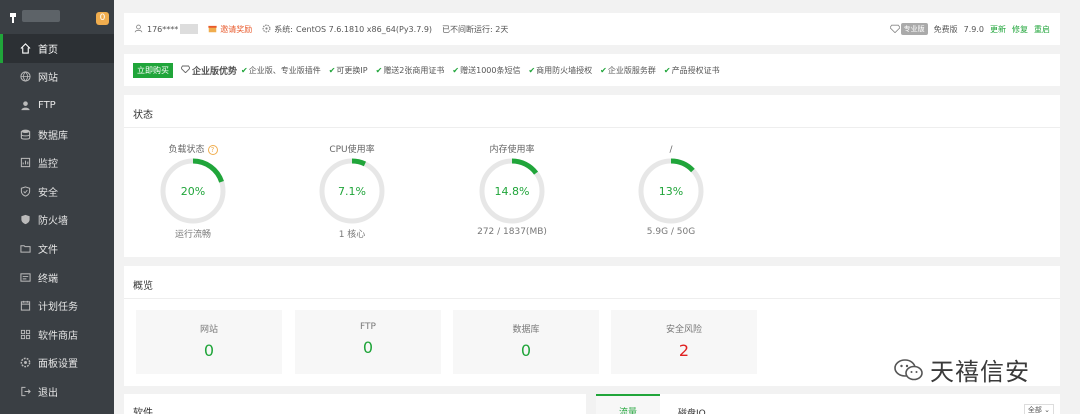 The image size is (1080, 414). I want to click on gauge-load: 负载状态? 20% 运行流畅, so click(193, 191).